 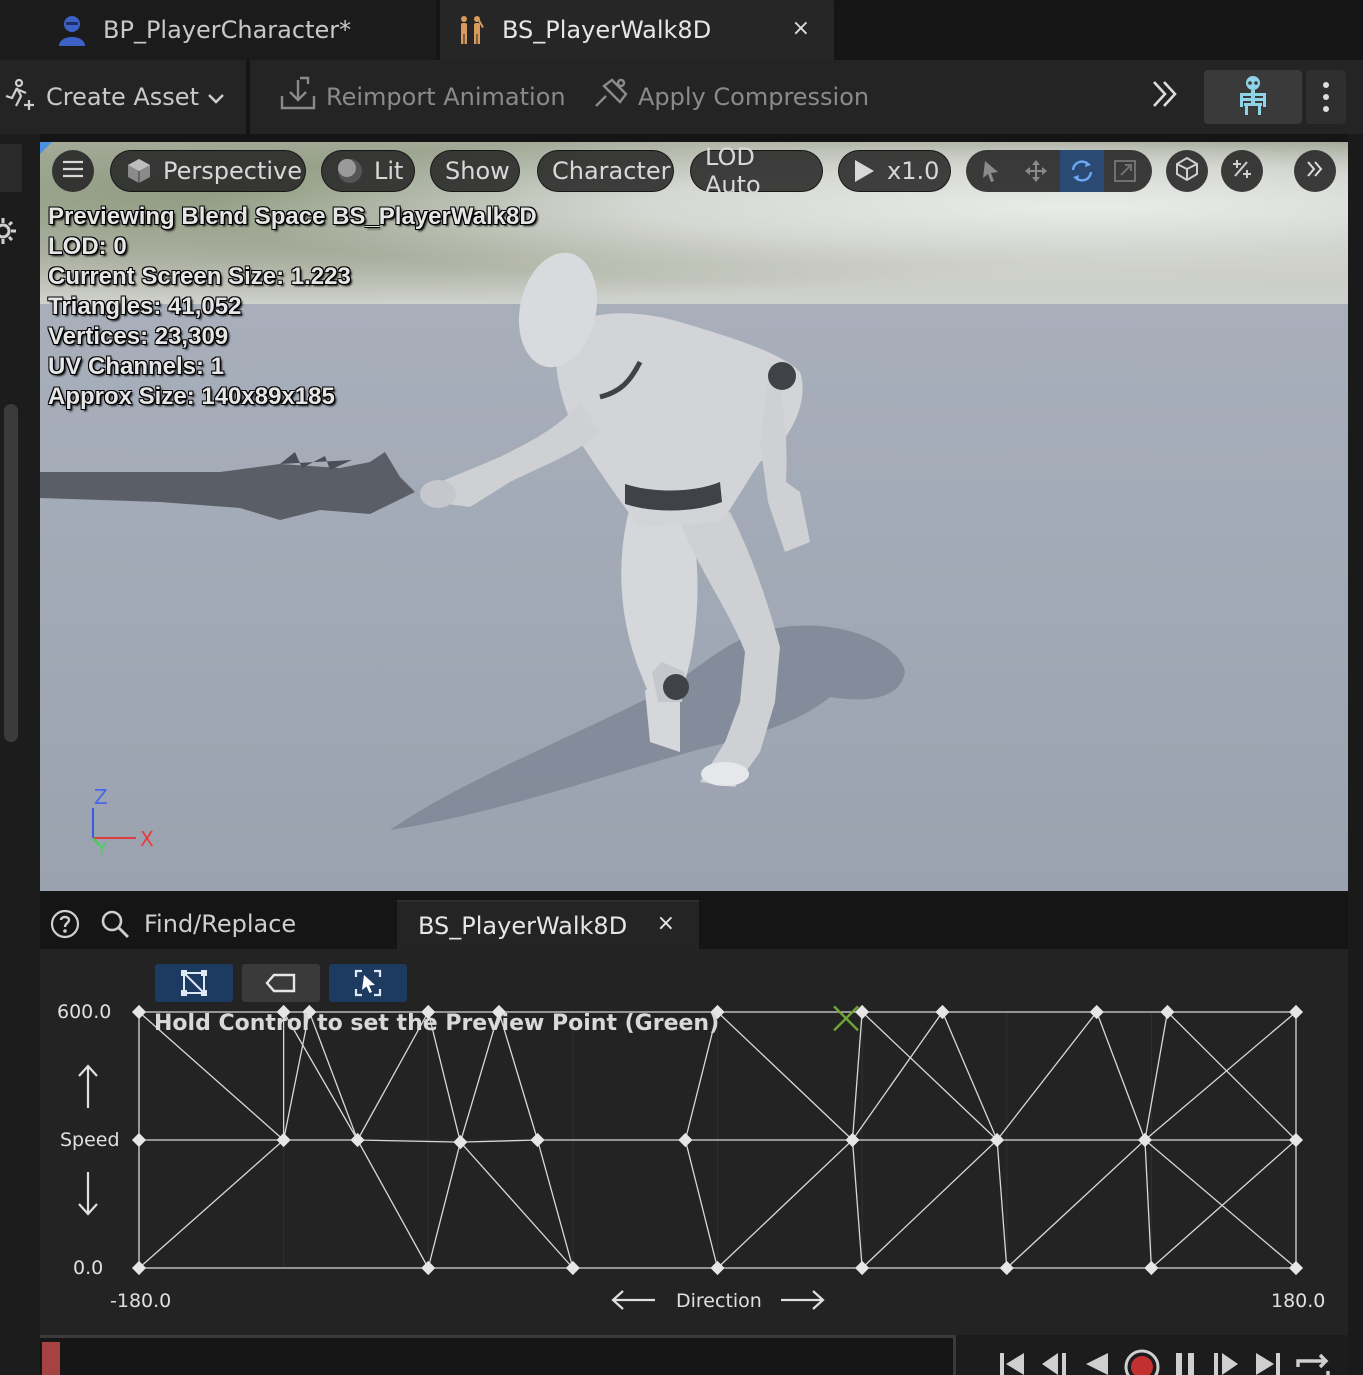 I want to click on loop-icon, so click(x=1312, y=1361).